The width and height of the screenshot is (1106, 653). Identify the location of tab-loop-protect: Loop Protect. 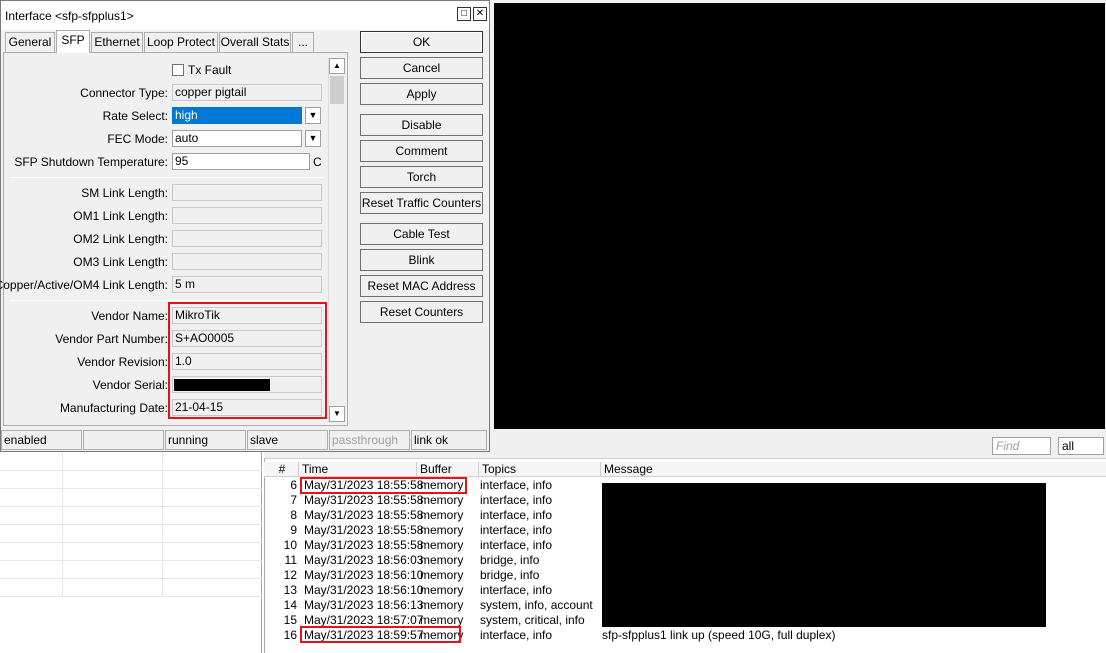
(181, 42).